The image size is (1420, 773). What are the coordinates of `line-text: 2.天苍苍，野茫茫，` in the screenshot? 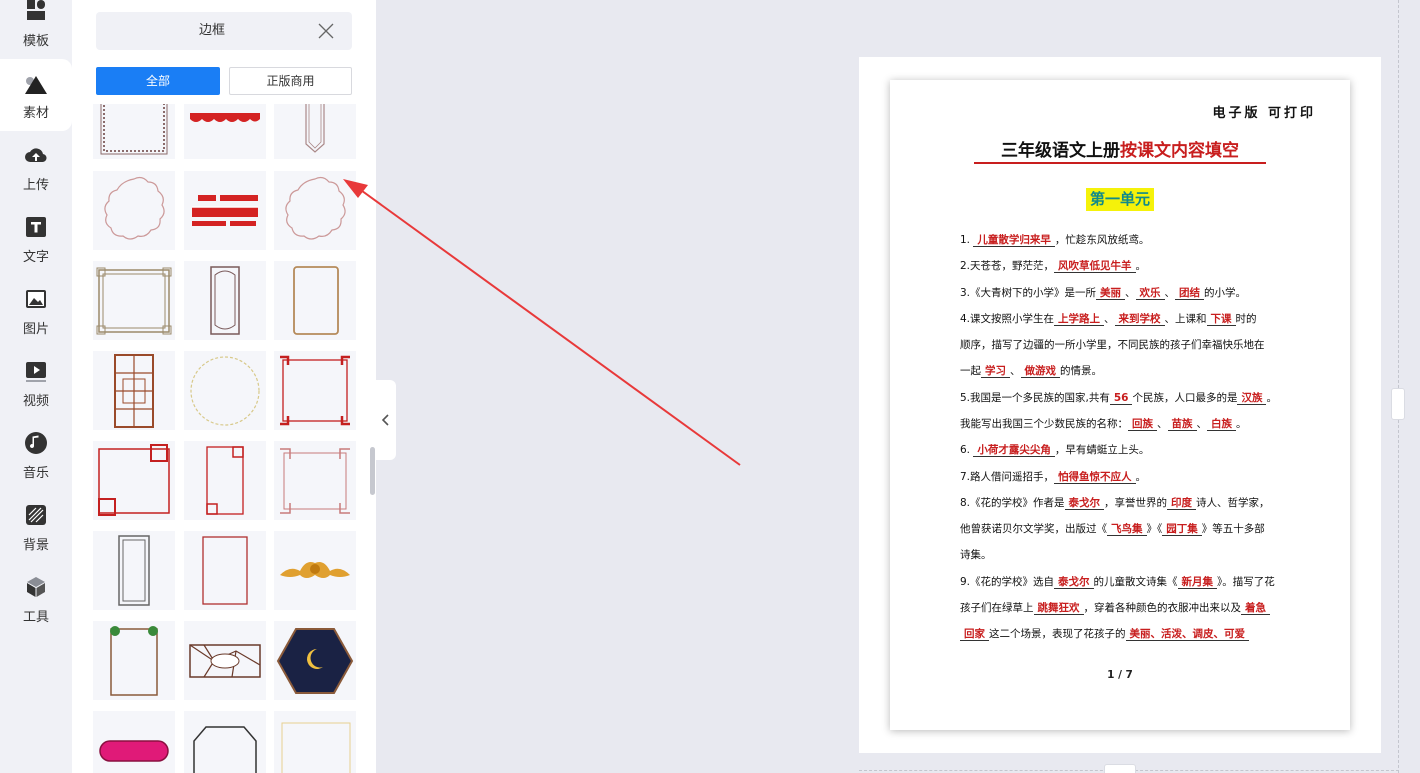 It's located at (1007, 266).